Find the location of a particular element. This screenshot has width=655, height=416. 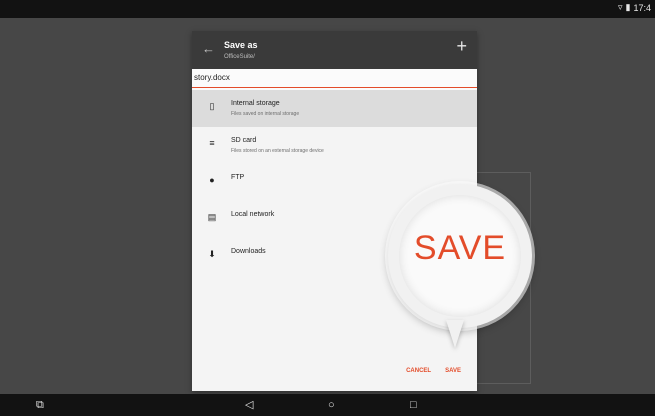

status-right: ▿ ▮ 17:4 is located at coordinates (634, 7).